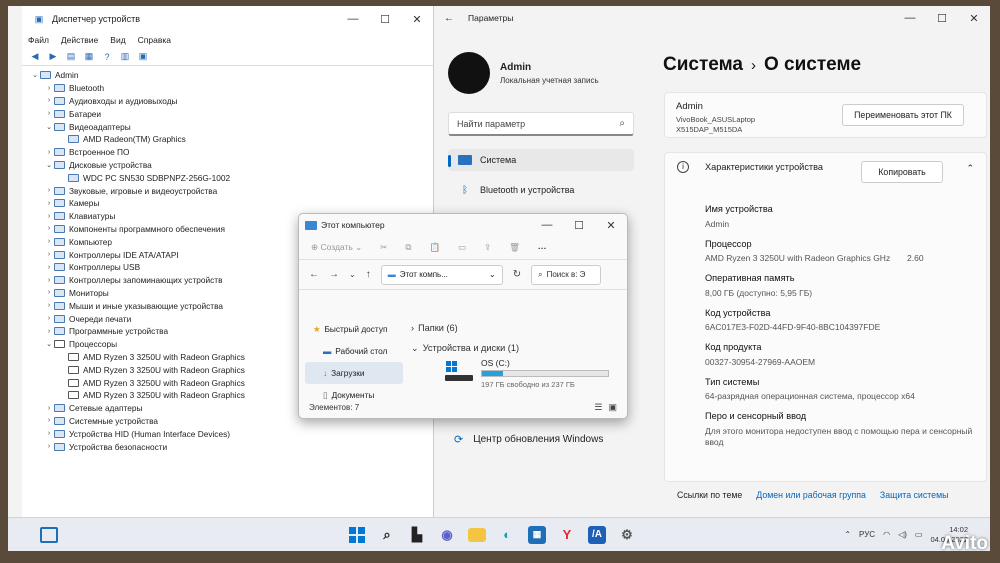  Describe the element at coordinates (518, 328) in the screenshot. I see `folders-section: › Папки (6)` at that location.